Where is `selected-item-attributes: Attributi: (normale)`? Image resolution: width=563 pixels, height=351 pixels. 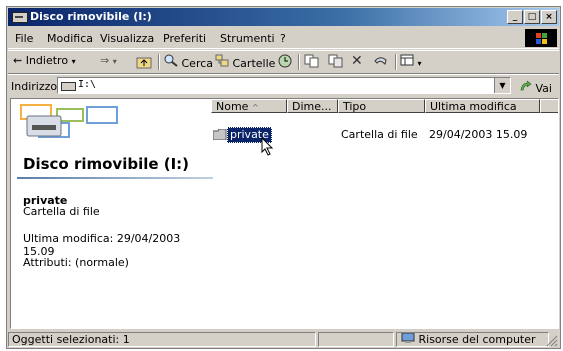
selected-item-attributes: Attributi: (normale) is located at coordinates (76, 262).